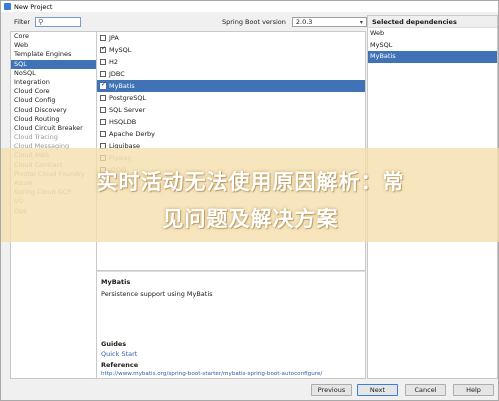 This screenshot has width=499, height=401. I want to click on dependency-item: H2, so click(231, 62).